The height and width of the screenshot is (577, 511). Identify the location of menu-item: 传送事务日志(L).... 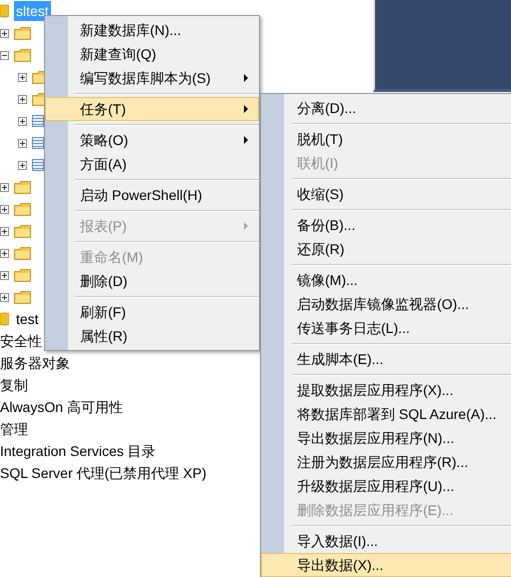
(386, 328).